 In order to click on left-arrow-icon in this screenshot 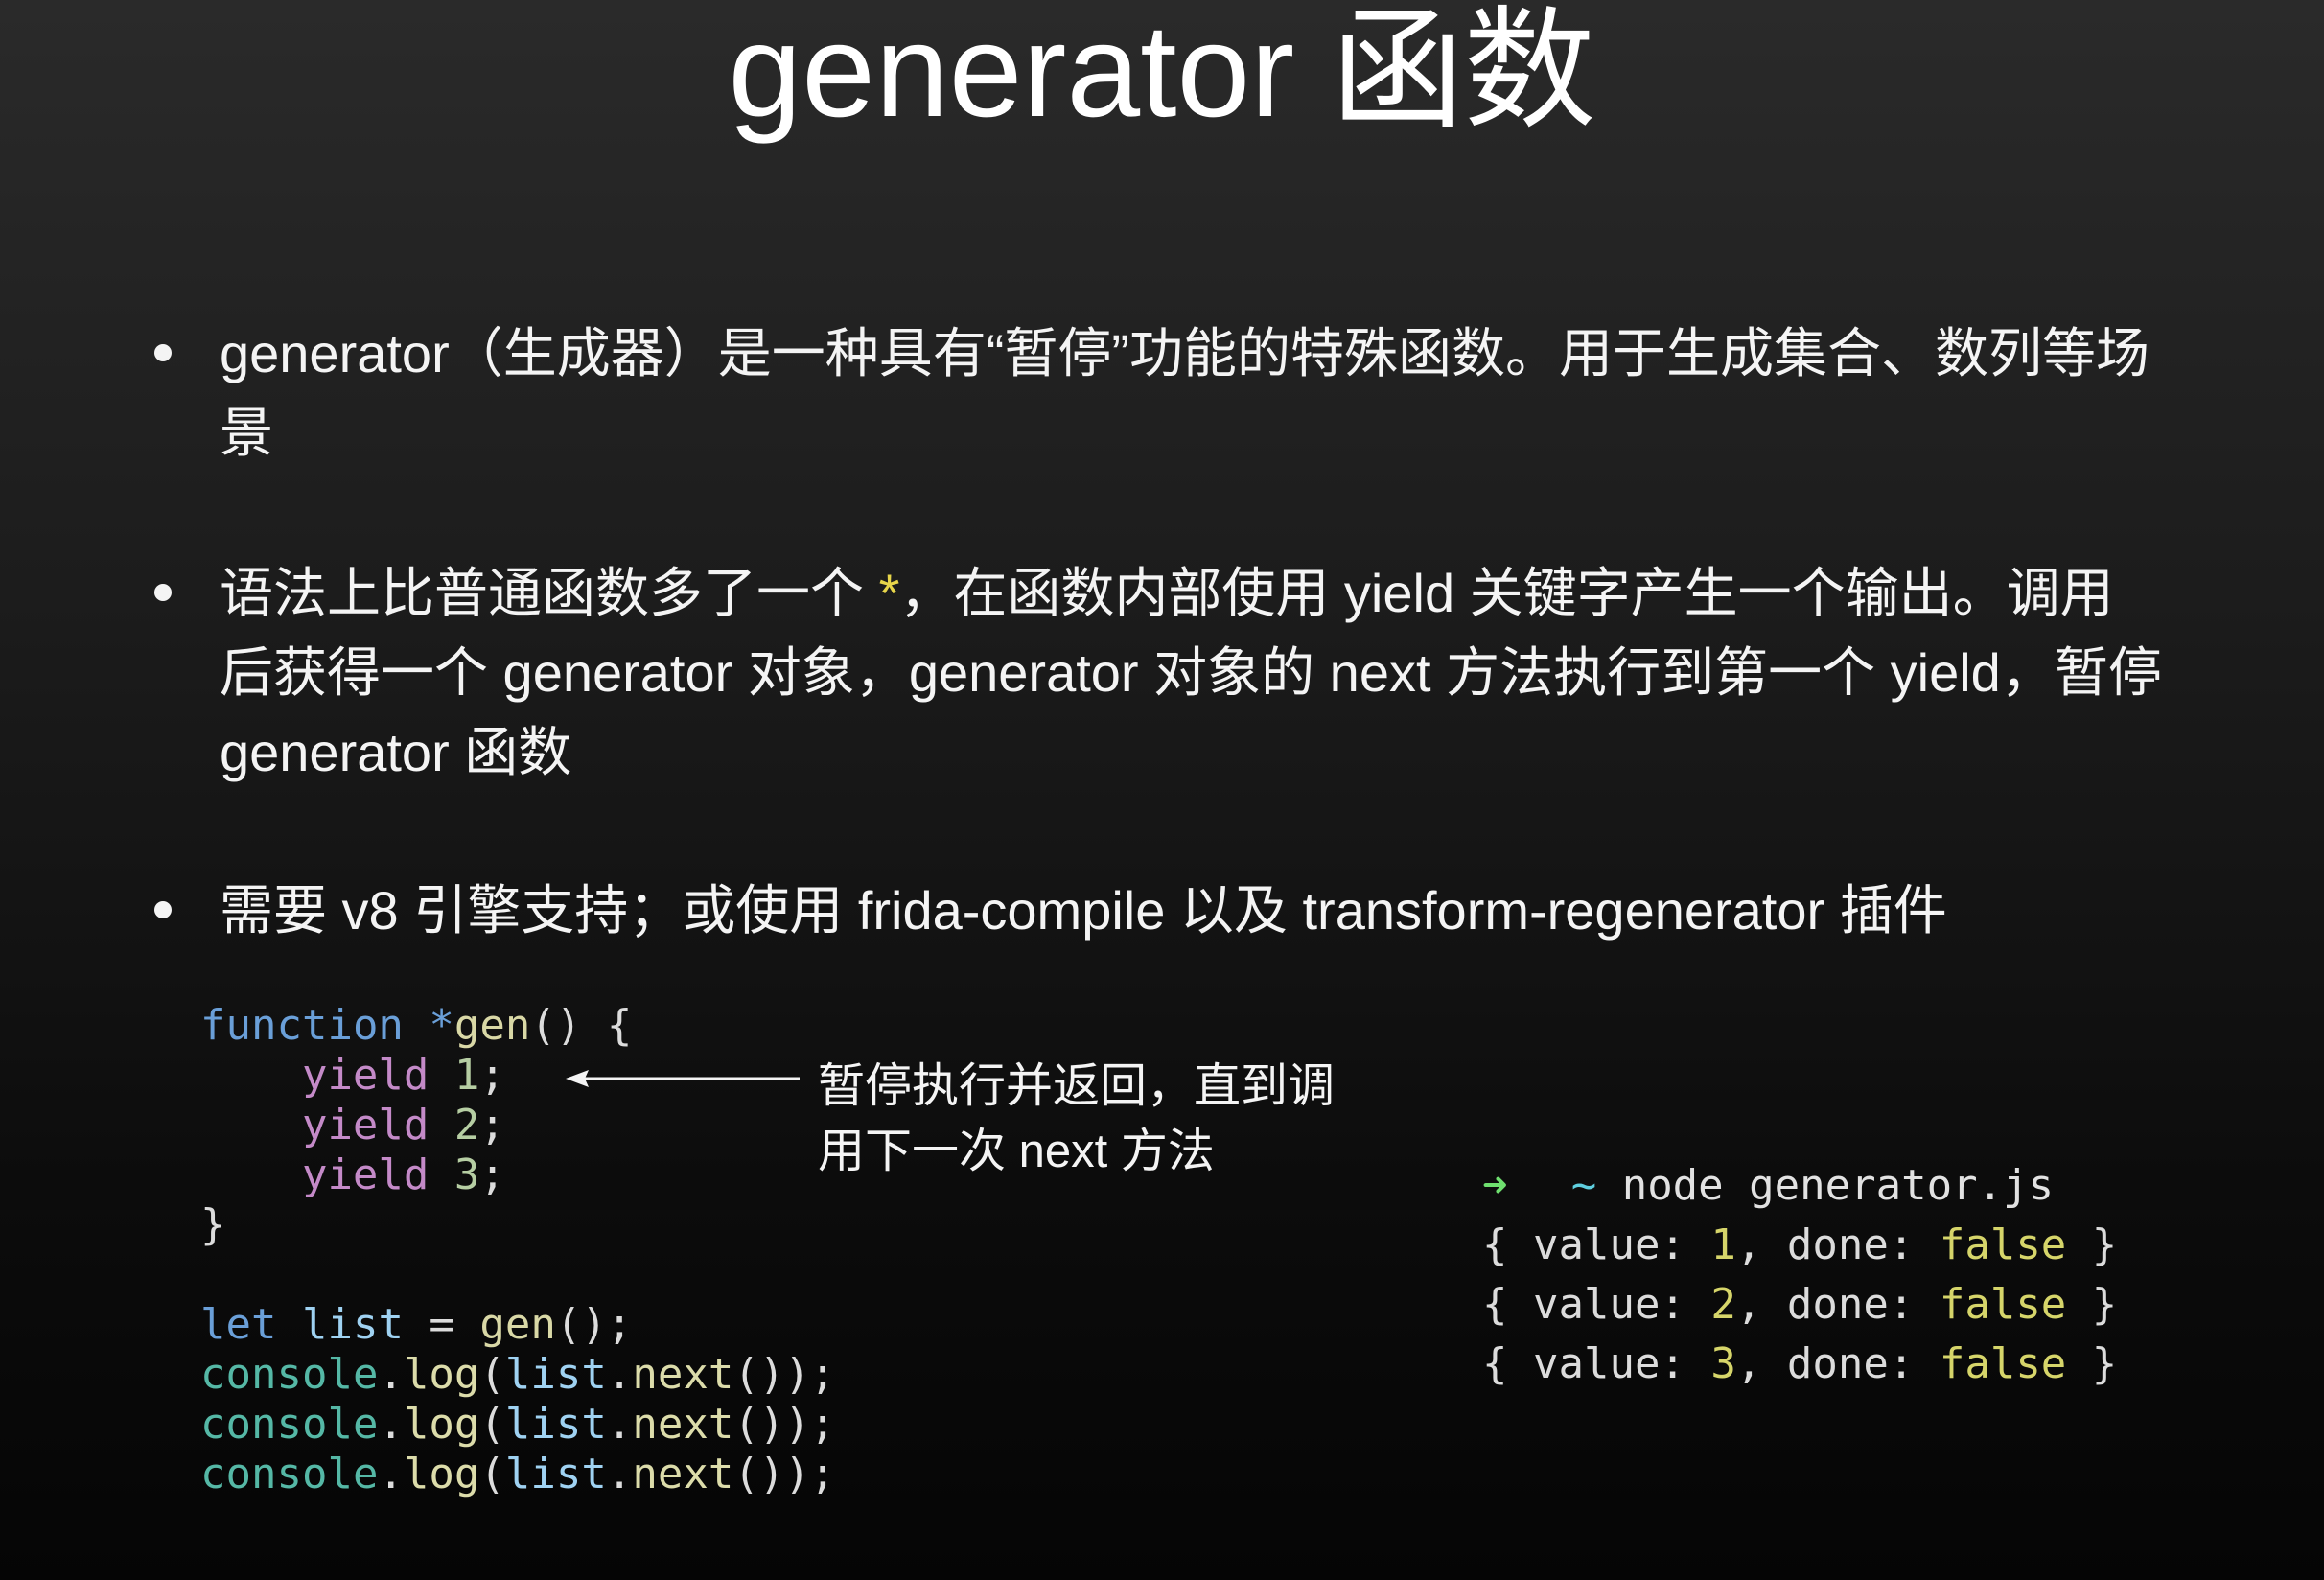, I will do `click(683, 1078)`.